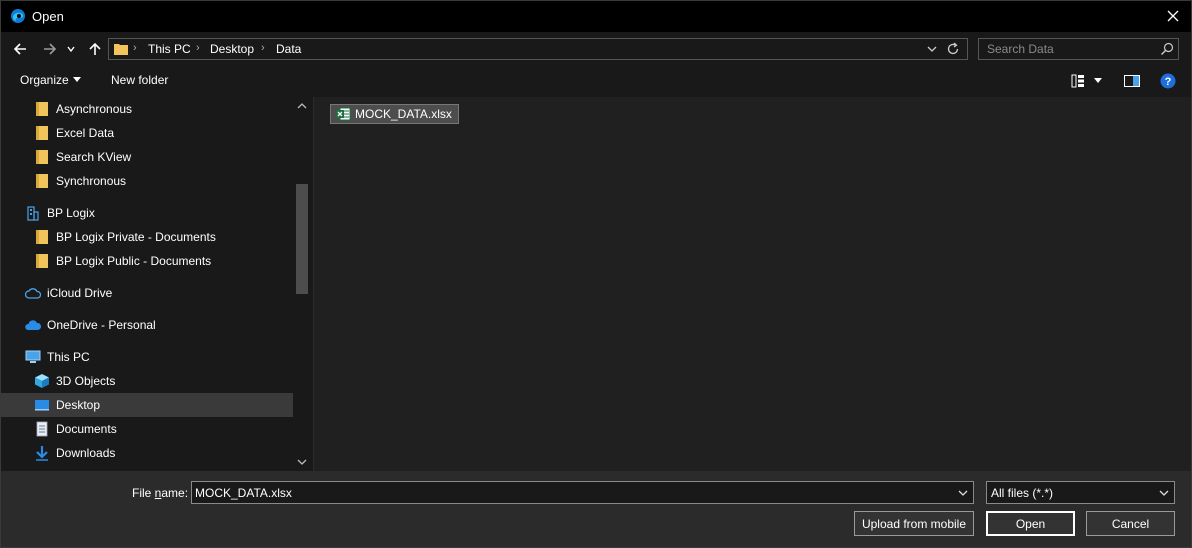  What do you see at coordinates (159, 213) in the screenshot?
I see `nav-item-bp-logix: BP Logix` at bounding box center [159, 213].